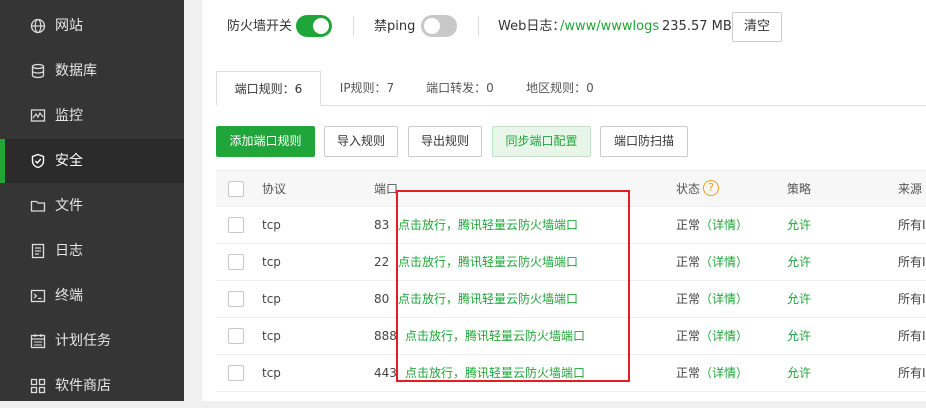  I want to click on header-policy: 策略, so click(799, 189).